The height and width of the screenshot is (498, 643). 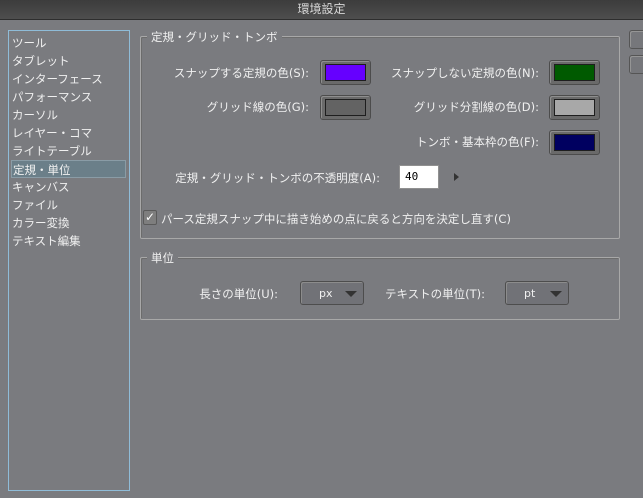 What do you see at coordinates (636, 64) in the screenshot?
I see `cancel-button` at bounding box center [636, 64].